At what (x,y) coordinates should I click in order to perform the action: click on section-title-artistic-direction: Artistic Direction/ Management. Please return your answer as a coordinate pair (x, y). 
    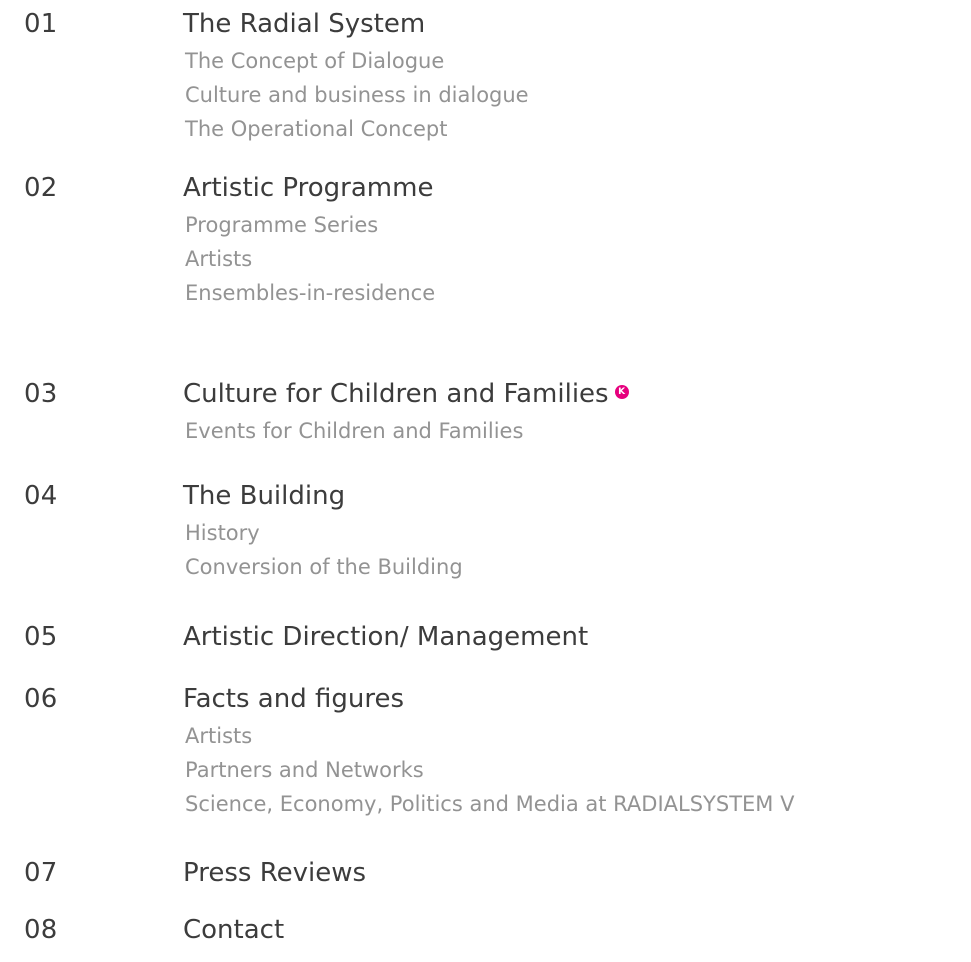
    Looking at the image, I should click on (385, 637).